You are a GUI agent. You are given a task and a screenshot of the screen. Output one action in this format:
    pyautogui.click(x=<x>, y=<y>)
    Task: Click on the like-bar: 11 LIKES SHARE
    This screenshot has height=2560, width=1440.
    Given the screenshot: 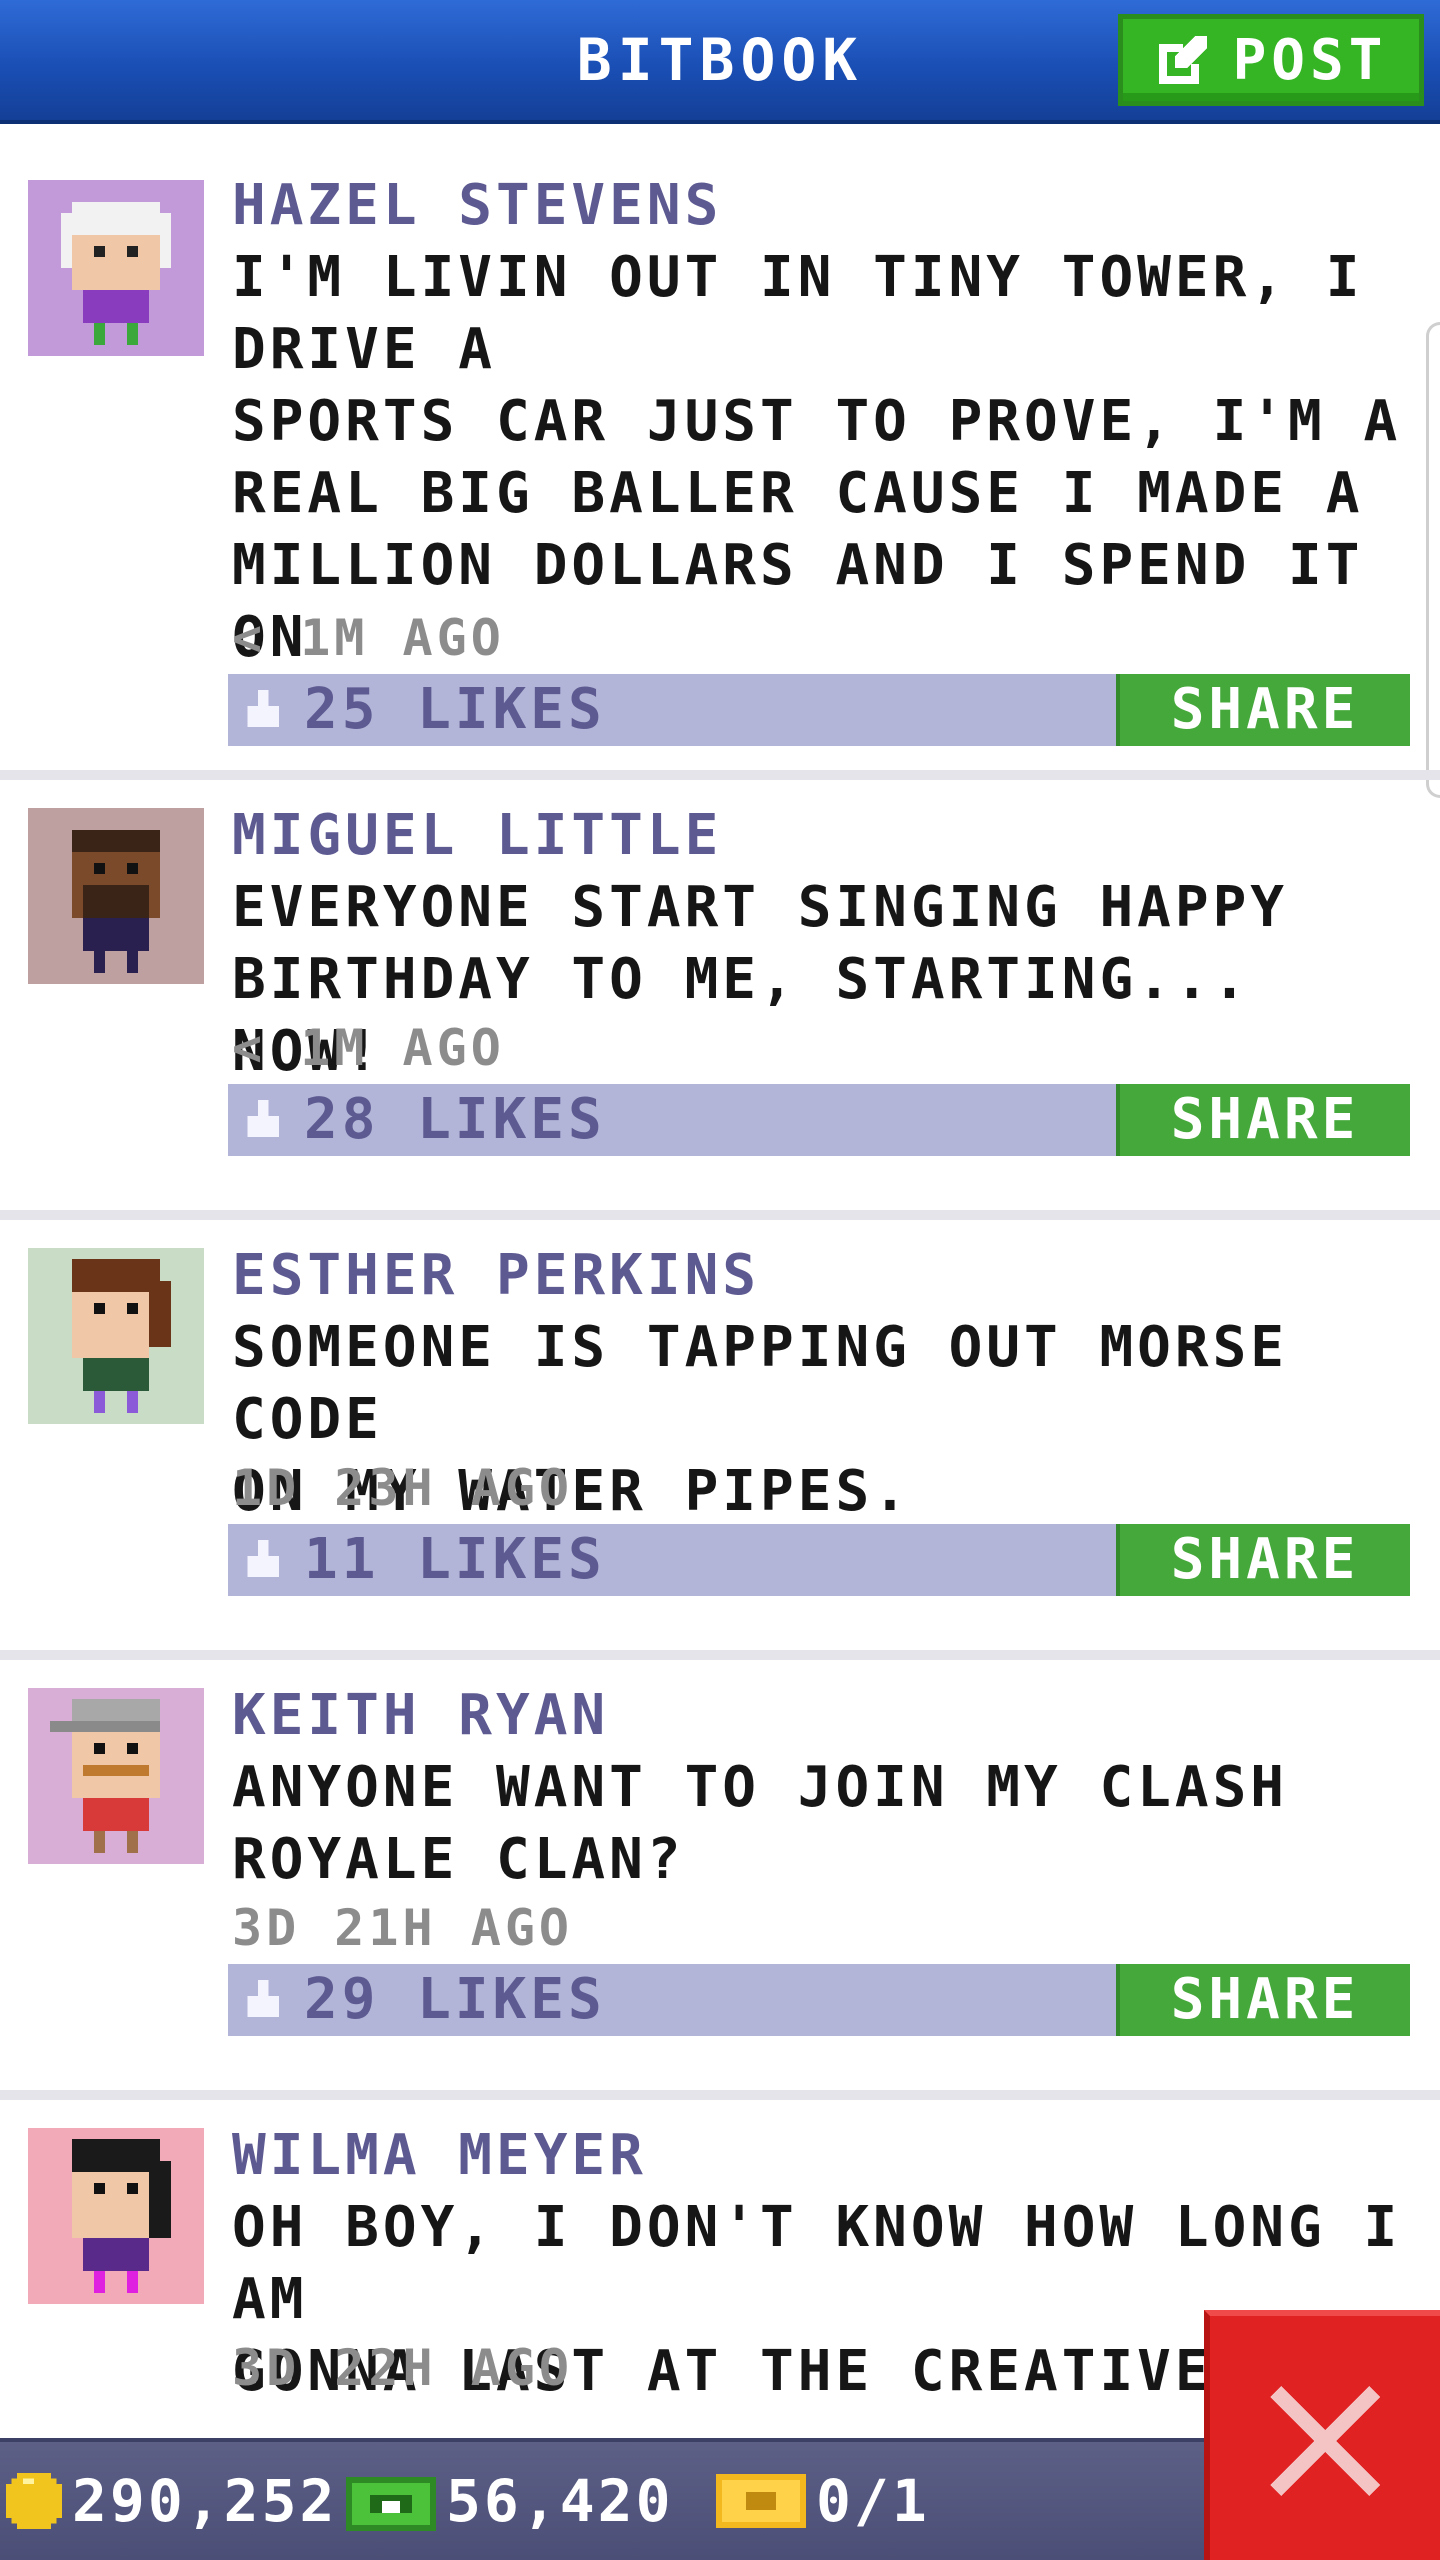 What is the action you would take?
    pyautogui.click(x=819, y=1560)
    